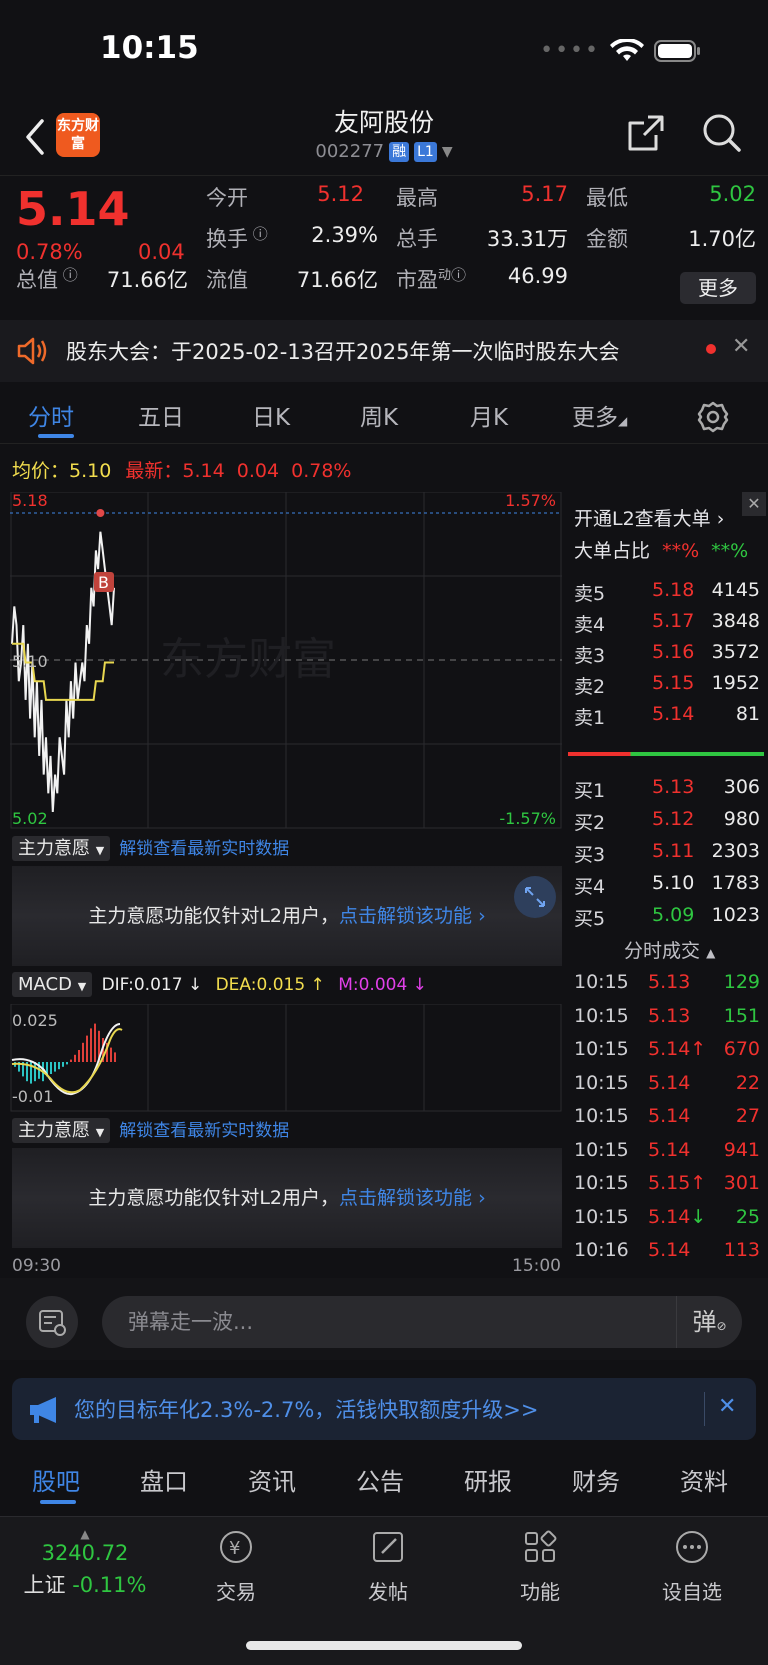 The height and width of the screenshot is (1665, 768). Describe the element at coordinates (646, 133) in the screenshot. I see `share-icon` at that location.